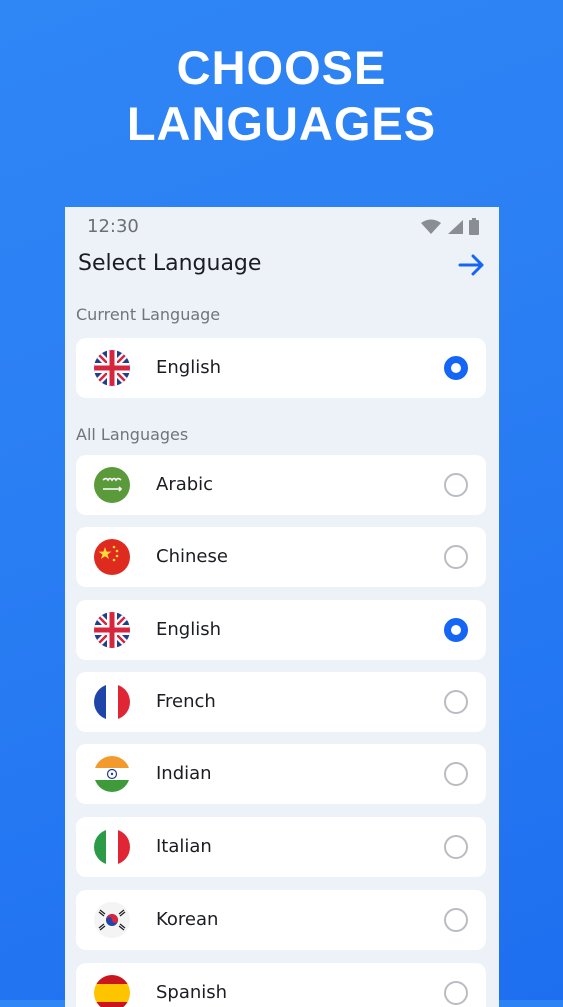 The image size is (563, 1007). Describe the element at coordinates (281, 774) in the screenshot. I see `language-row-indian: Indian` at that location.